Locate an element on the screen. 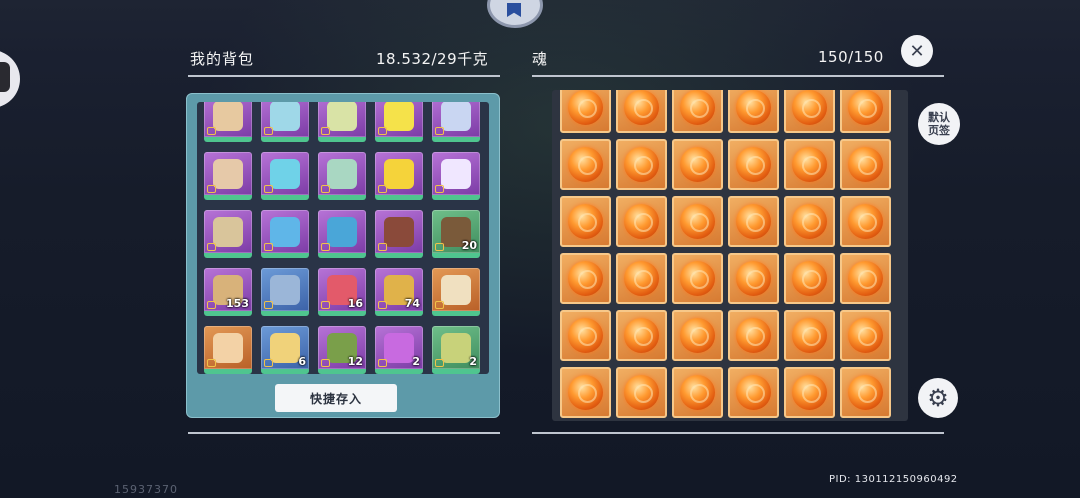 This screenshot has width=1080, height=498. bag-title: 我的背包 is located at coordinates (222, 59).